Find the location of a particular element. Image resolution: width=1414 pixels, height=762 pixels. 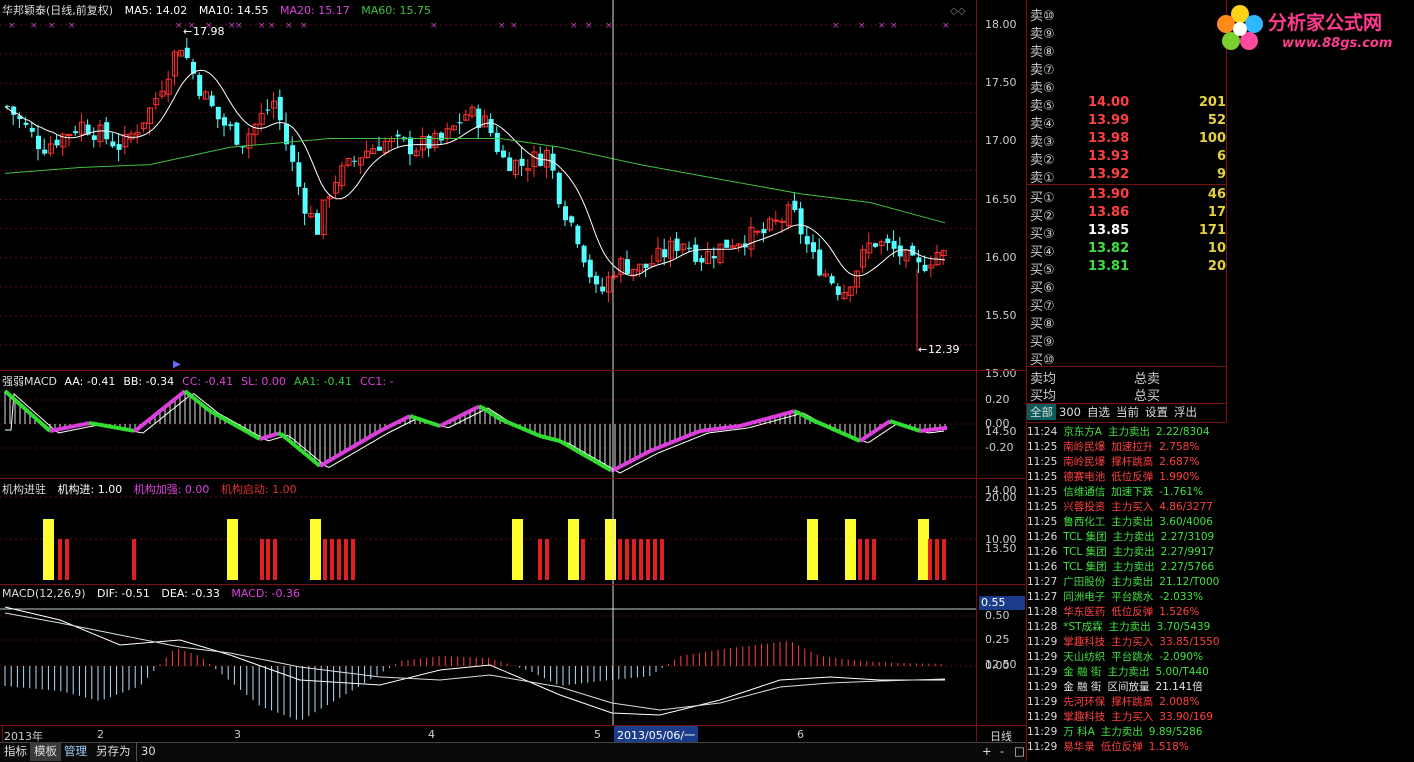

sell-level: 卖④13.9952 is located at coordinates (1128, 122).